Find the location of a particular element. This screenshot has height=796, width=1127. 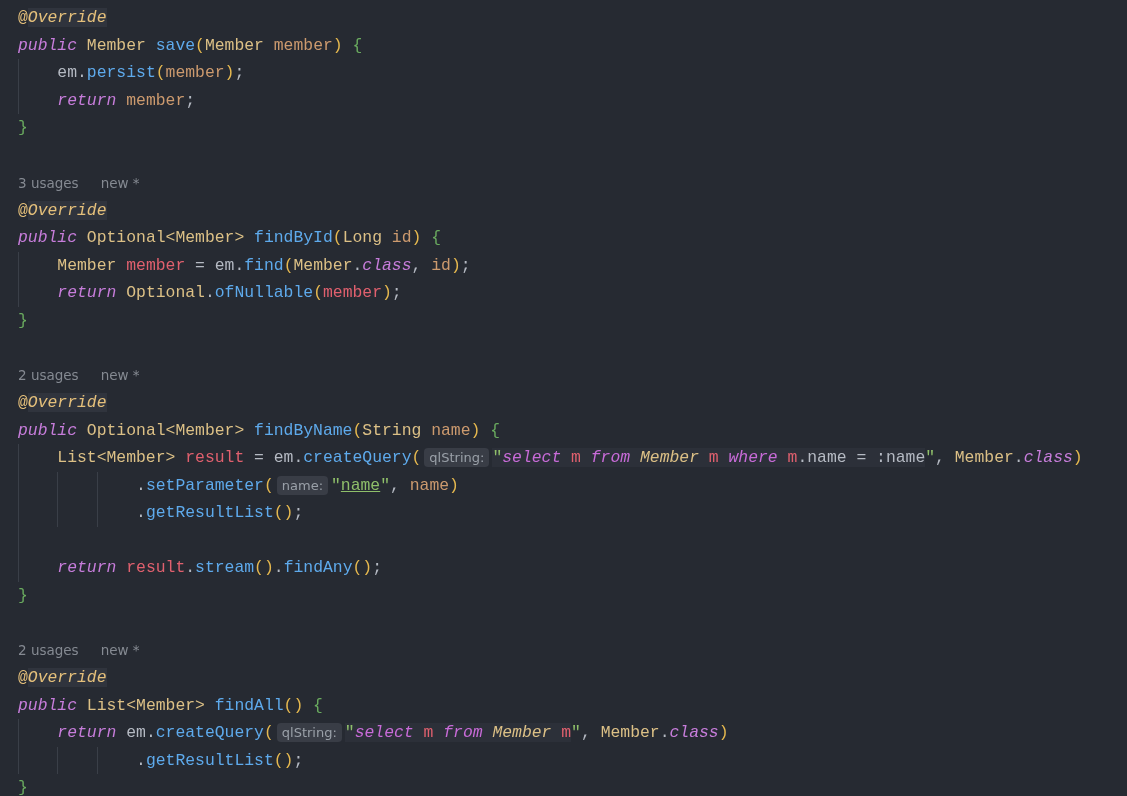

code-text: public Member save(Member member) { is located at coordinates (190, 45).